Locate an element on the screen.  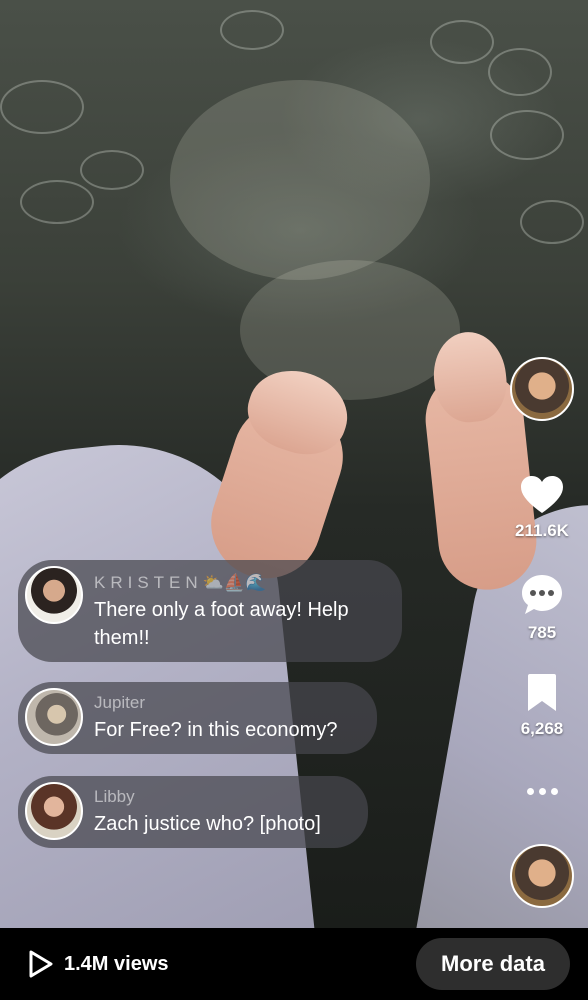
more-options-button is located at coordinates (542, 791).